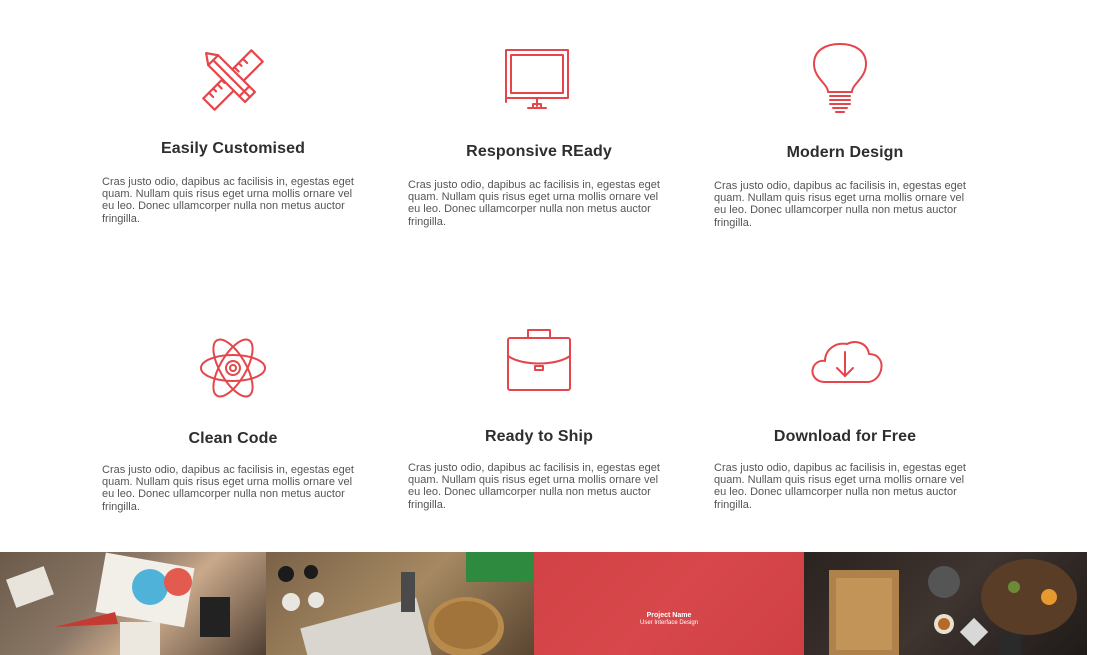 The width and height of the screenshot is (1110, 655). Describe the element at coordinates (539, 151) in the screenshot. I see `feature-title: Responsive REady` at that location.